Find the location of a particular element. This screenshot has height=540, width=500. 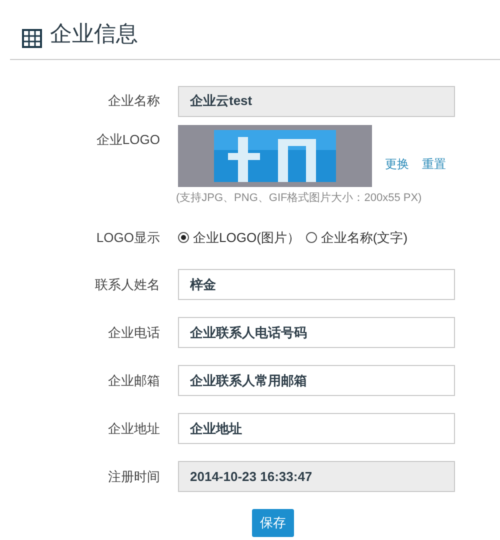

field-label: 企业地址 is located at coordinates (133, 429).